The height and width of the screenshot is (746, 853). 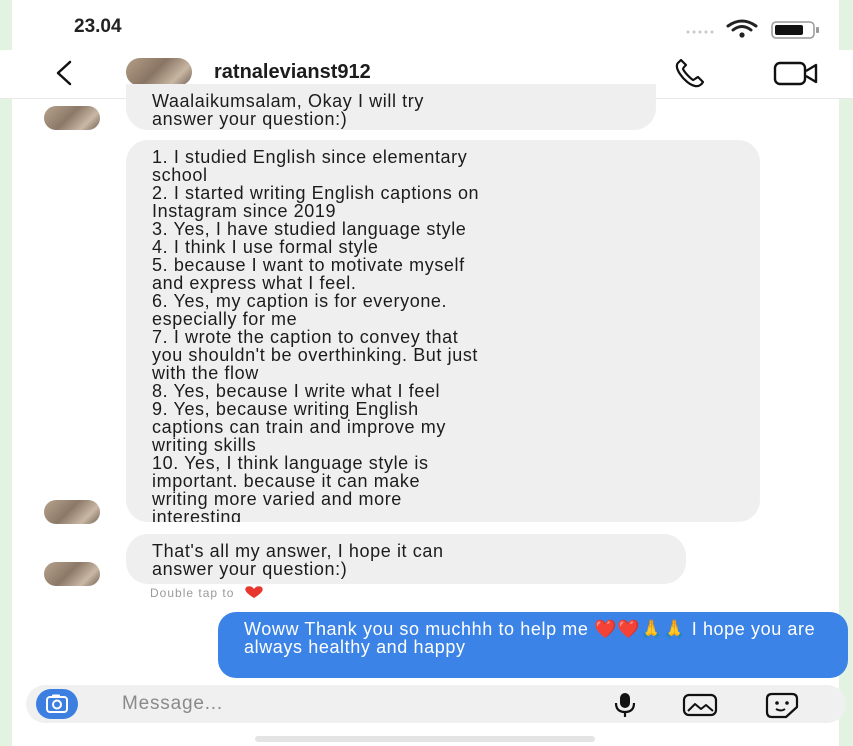 What do you see at coordinates (425, 739) in the screenshot?
I see `home-indicator` at bounding box center [425, 739].